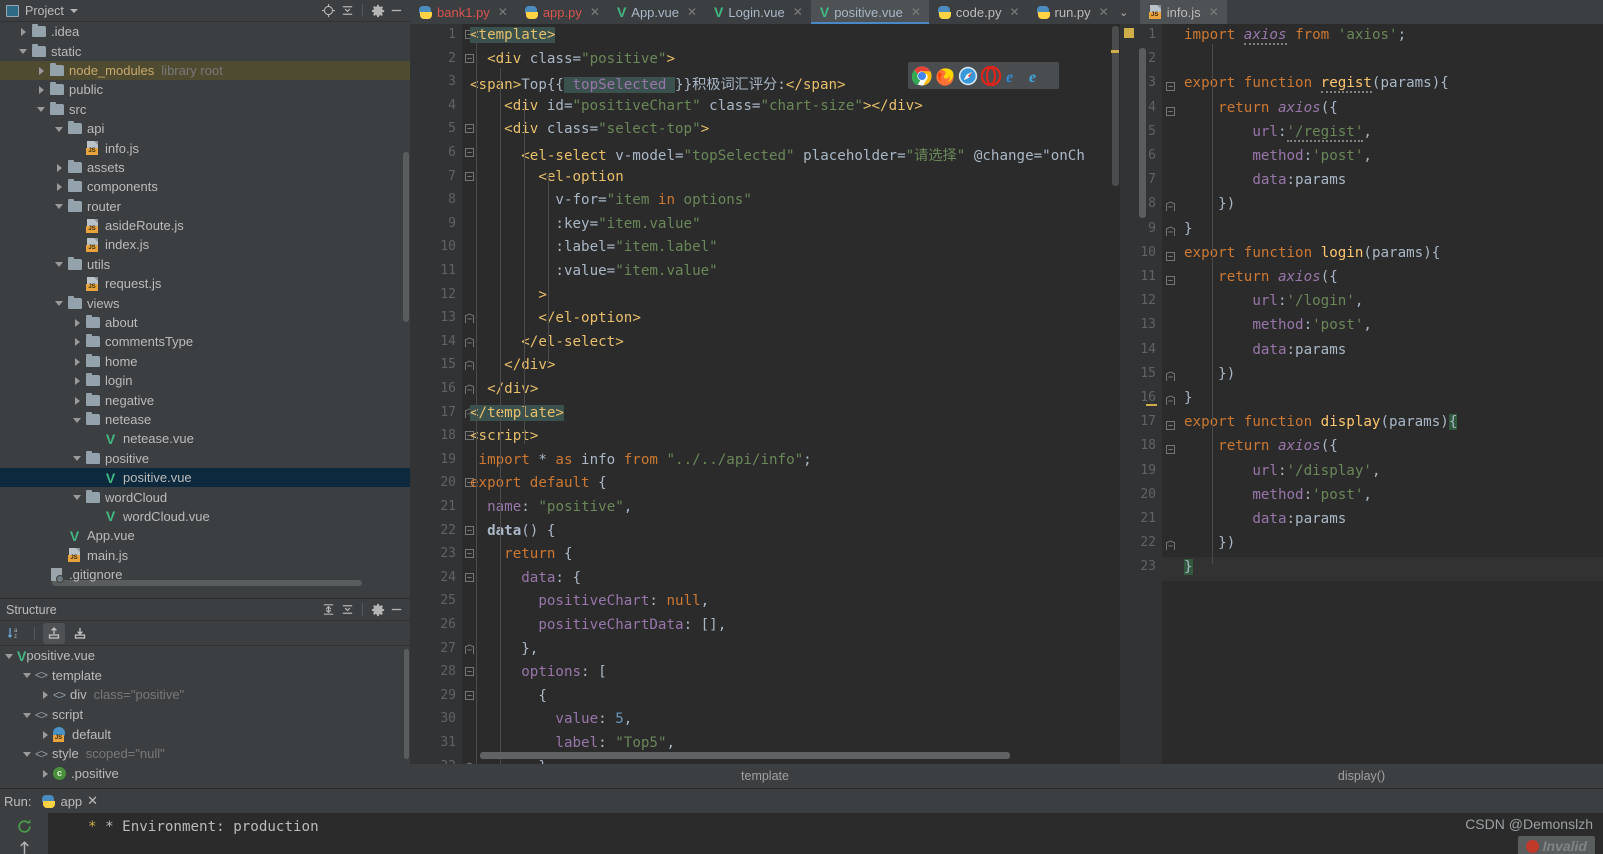  I want to click on code-line: data: {, so click(525, 578).